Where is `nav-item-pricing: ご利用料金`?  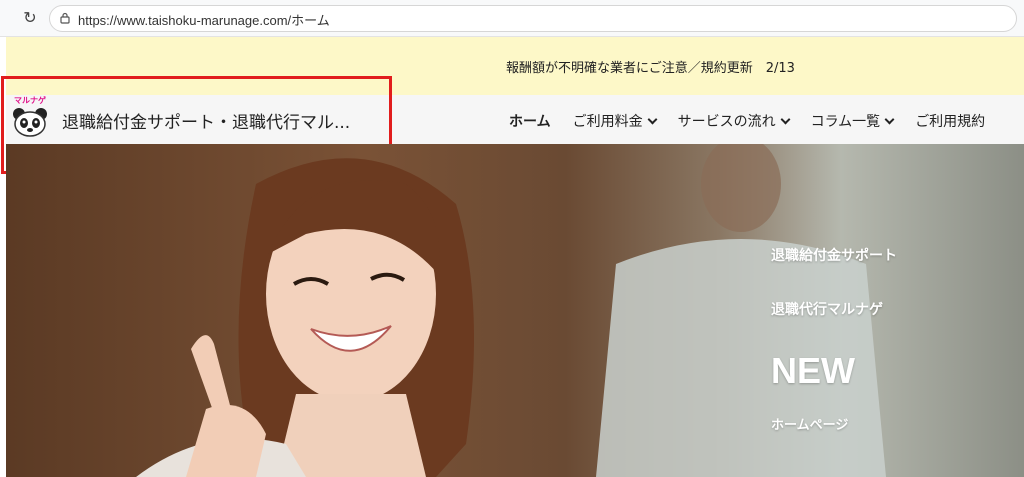 nav-item-pricing: ご利用料金 is located at coordinates (615, 121).